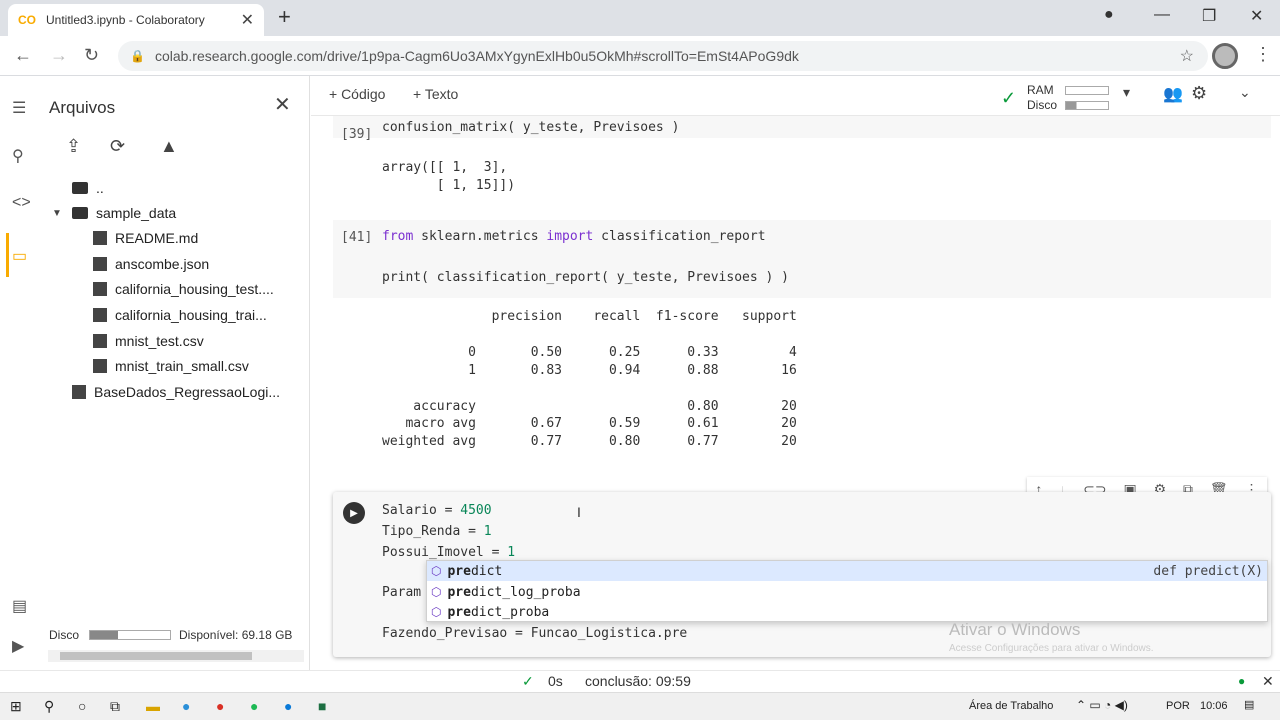 This screenshot has height=720, width=1280. What do you see at coordinates (1102, 705) in the screenshot?
I see `tray-icons: ⌃ ▭ ◔ ◀)` at bounding box center [1102, 705].